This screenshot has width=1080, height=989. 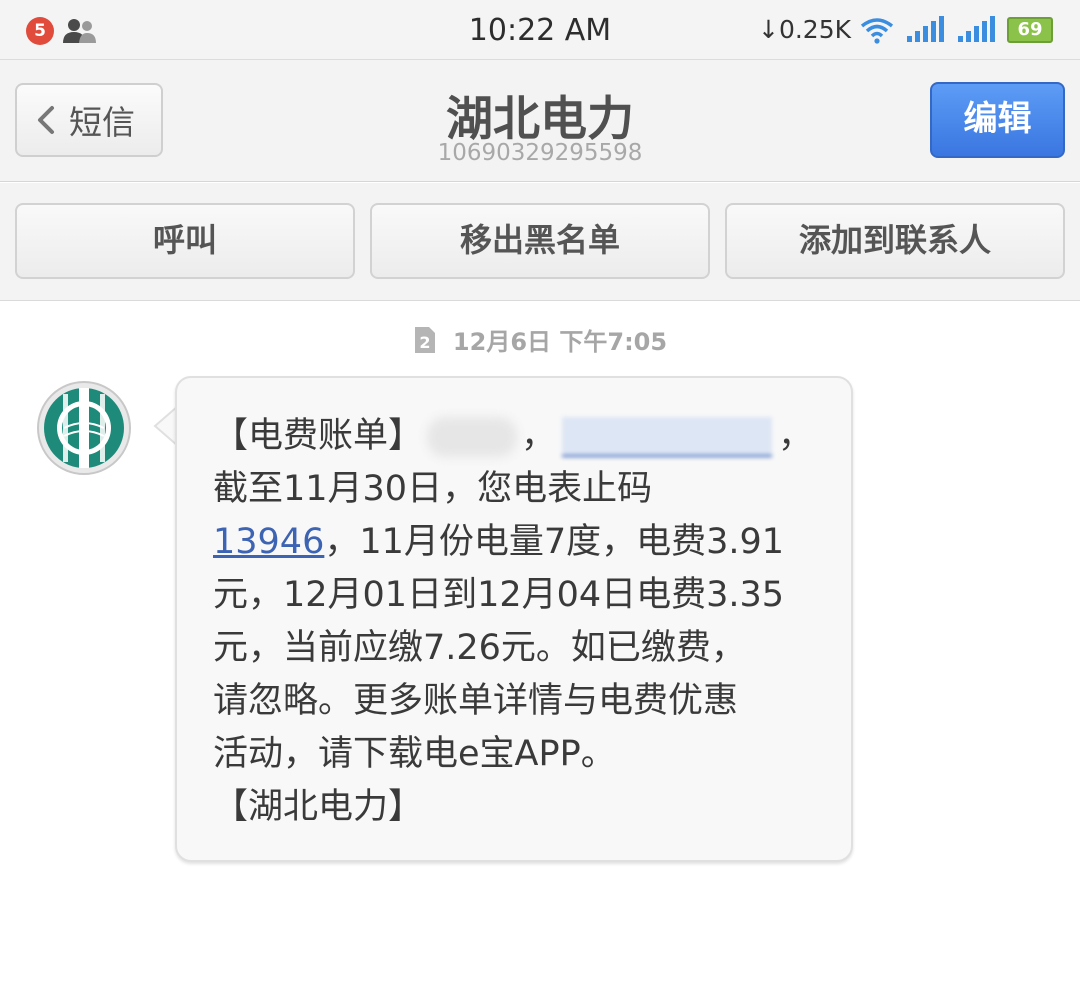 I want to click on message-line: 活动，请下载电e宝APP。, so click(x=414, y=754).